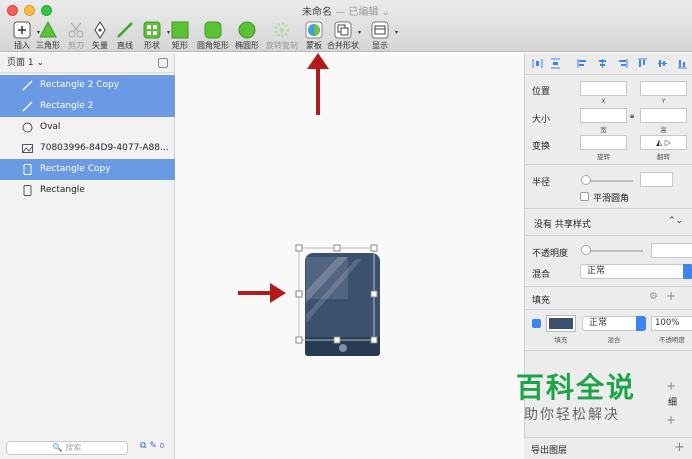  Describe the element at coordinates (87, 63) in the screenshot. I see `page-selector: 页面 1 ⌄` at that location.